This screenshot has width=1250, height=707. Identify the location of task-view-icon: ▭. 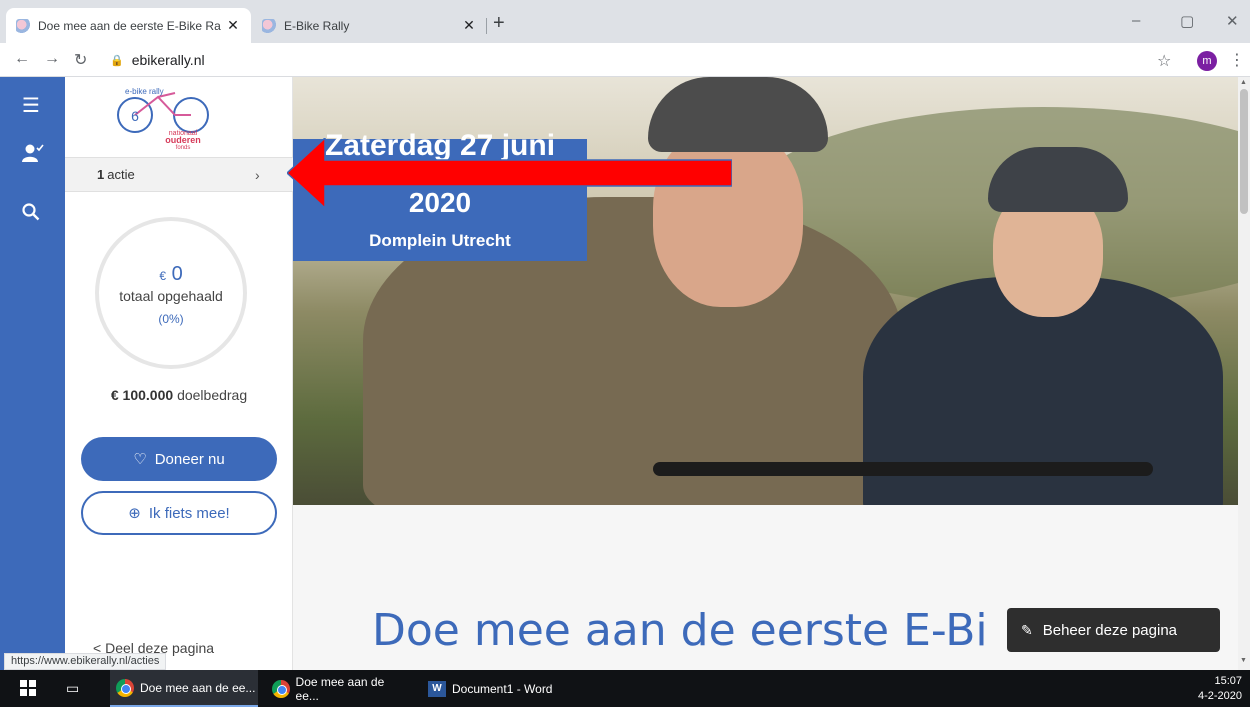
(72, 688).